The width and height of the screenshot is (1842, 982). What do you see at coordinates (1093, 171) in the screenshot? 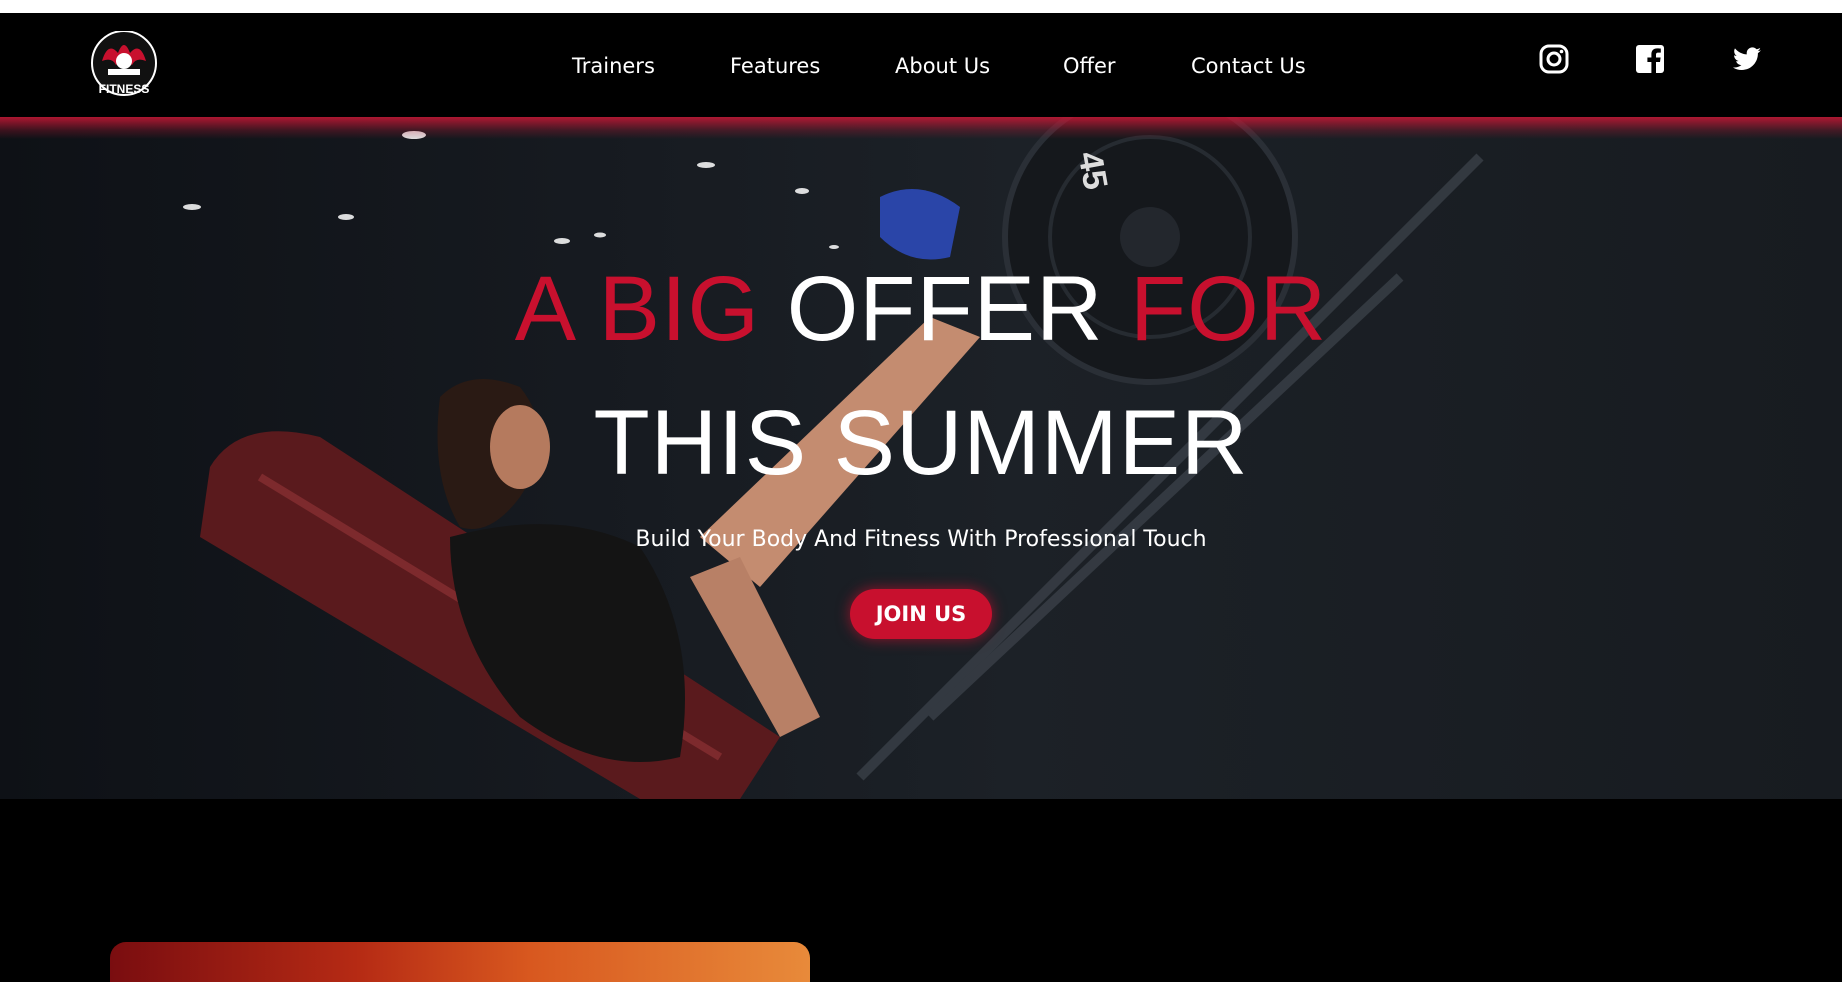
I see `svg-text: 45` at bounding box center [1093, 171].